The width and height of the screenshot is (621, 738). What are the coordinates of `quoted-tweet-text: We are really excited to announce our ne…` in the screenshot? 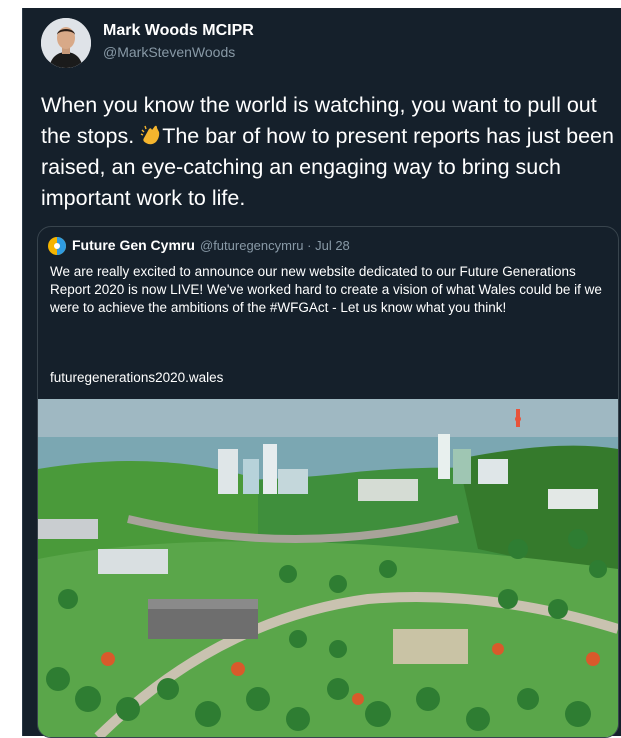 It's located at (326, 289).